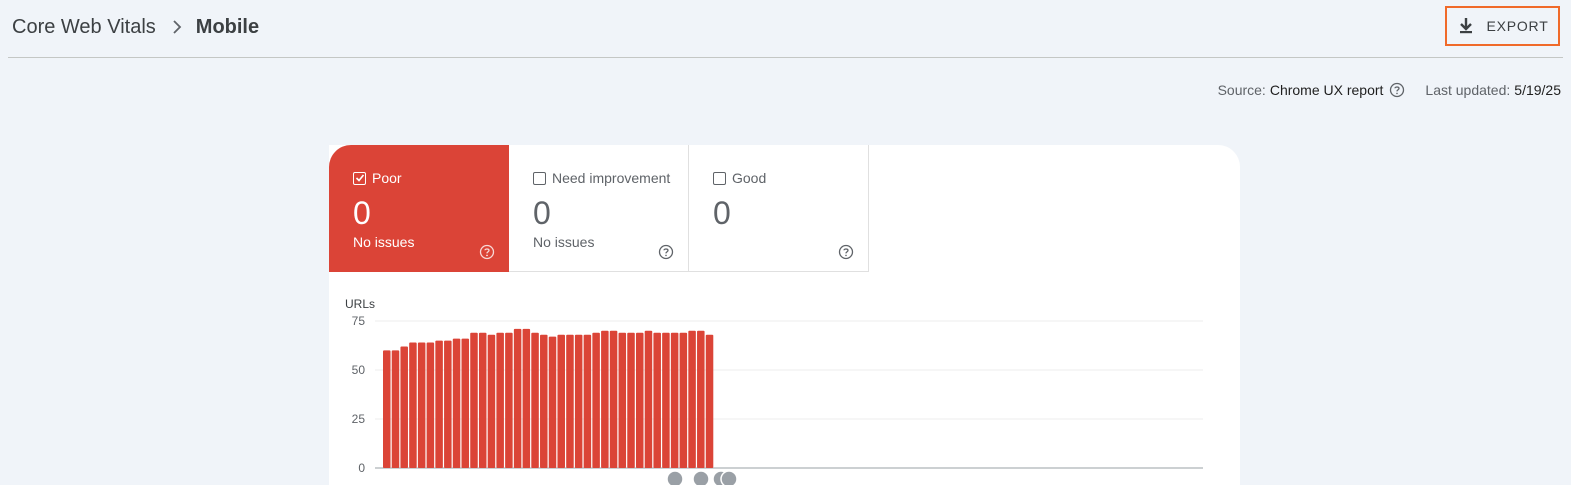 The image size is (1571, 485). What do you see at coordinates (84, 27) in the screenshot?
I see `breadcrumb-parent-link: Core Web Vitals` at bounding box center [84, 27].